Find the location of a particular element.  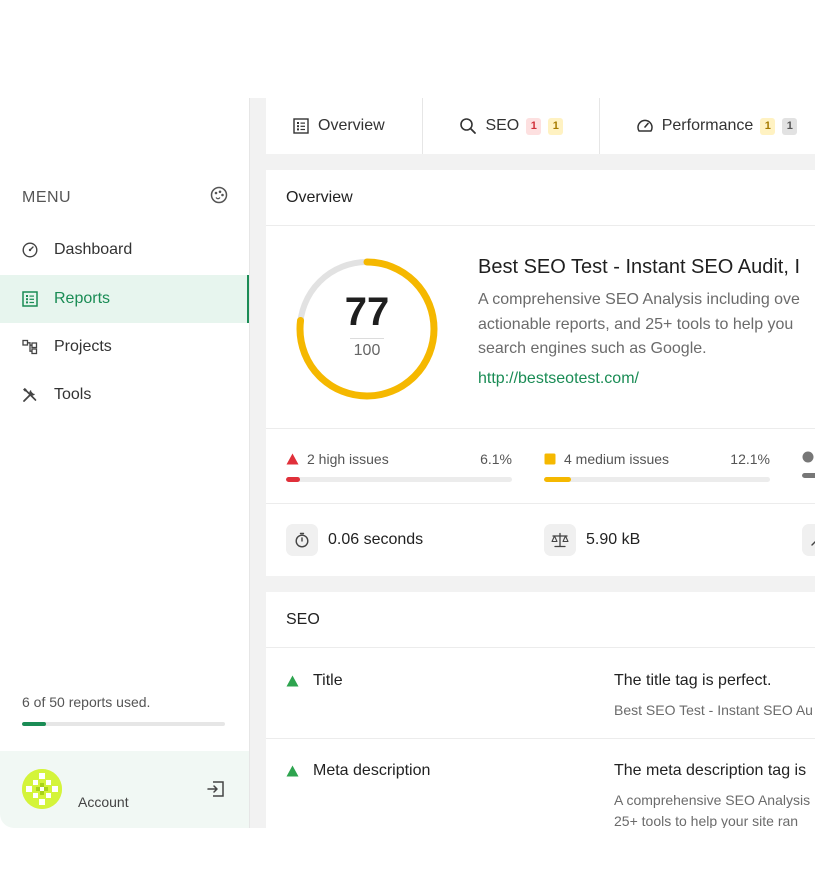

account-label: Account is located at coordinates (103, 802).